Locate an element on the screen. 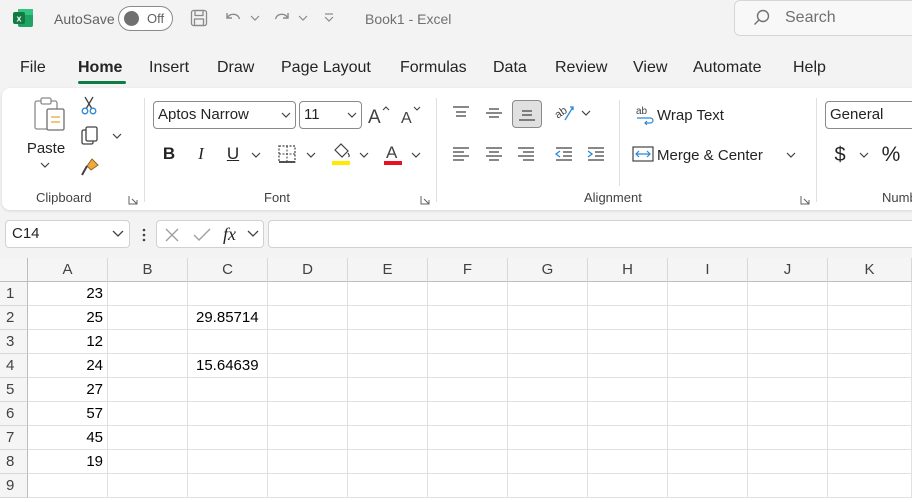 The height and width of the screenshot is (502, 912). increase-font-size-icon: A is located at coordinates (379, 115).